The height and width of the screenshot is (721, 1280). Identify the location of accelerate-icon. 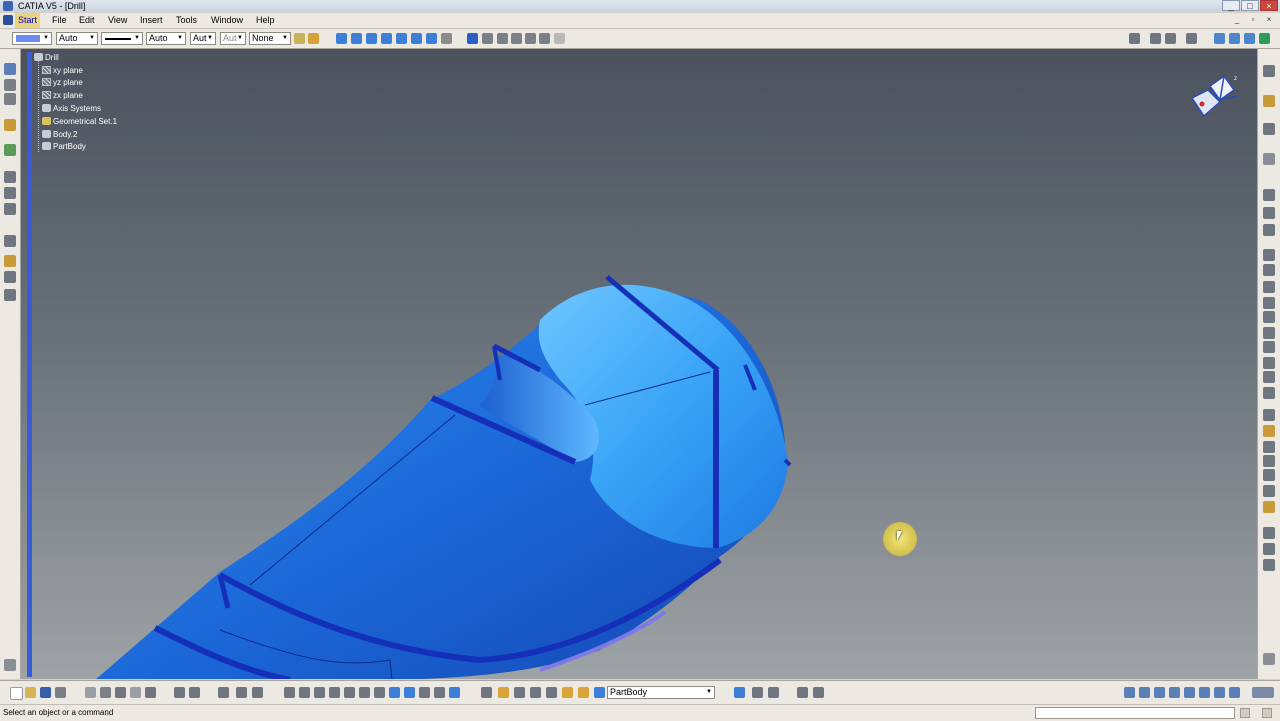
(1234, 692).